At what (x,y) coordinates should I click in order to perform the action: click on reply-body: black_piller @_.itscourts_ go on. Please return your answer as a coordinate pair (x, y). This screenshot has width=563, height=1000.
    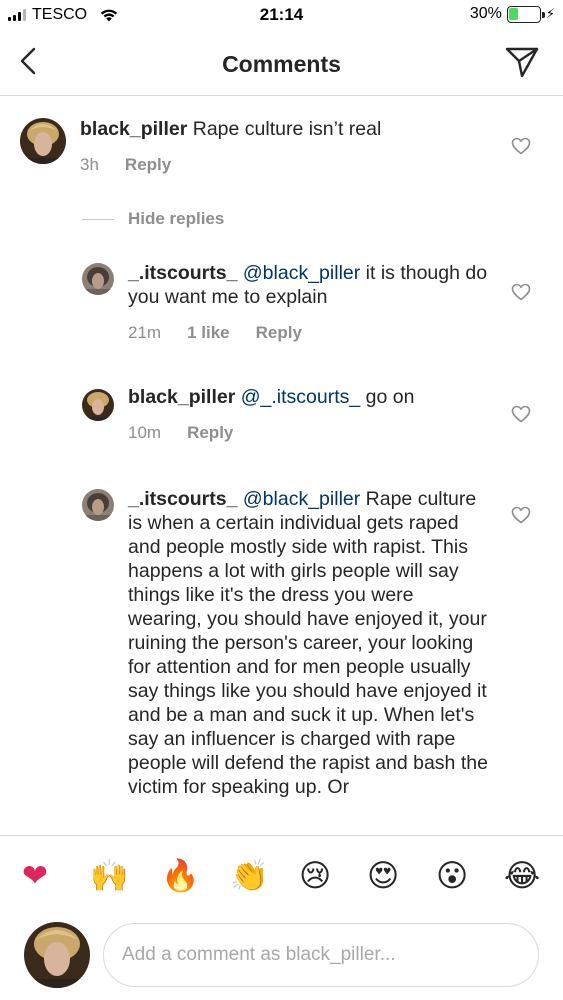
    Looking at the image, I should click on (308, 397).